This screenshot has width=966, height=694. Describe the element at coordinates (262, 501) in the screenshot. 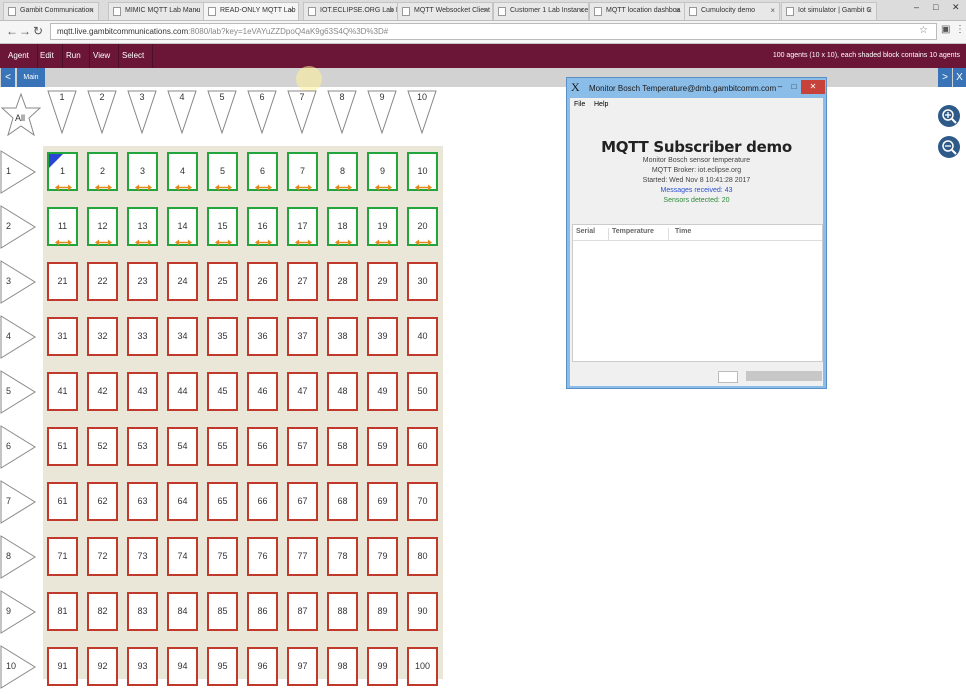

I see `agent-66: 66` at that location.